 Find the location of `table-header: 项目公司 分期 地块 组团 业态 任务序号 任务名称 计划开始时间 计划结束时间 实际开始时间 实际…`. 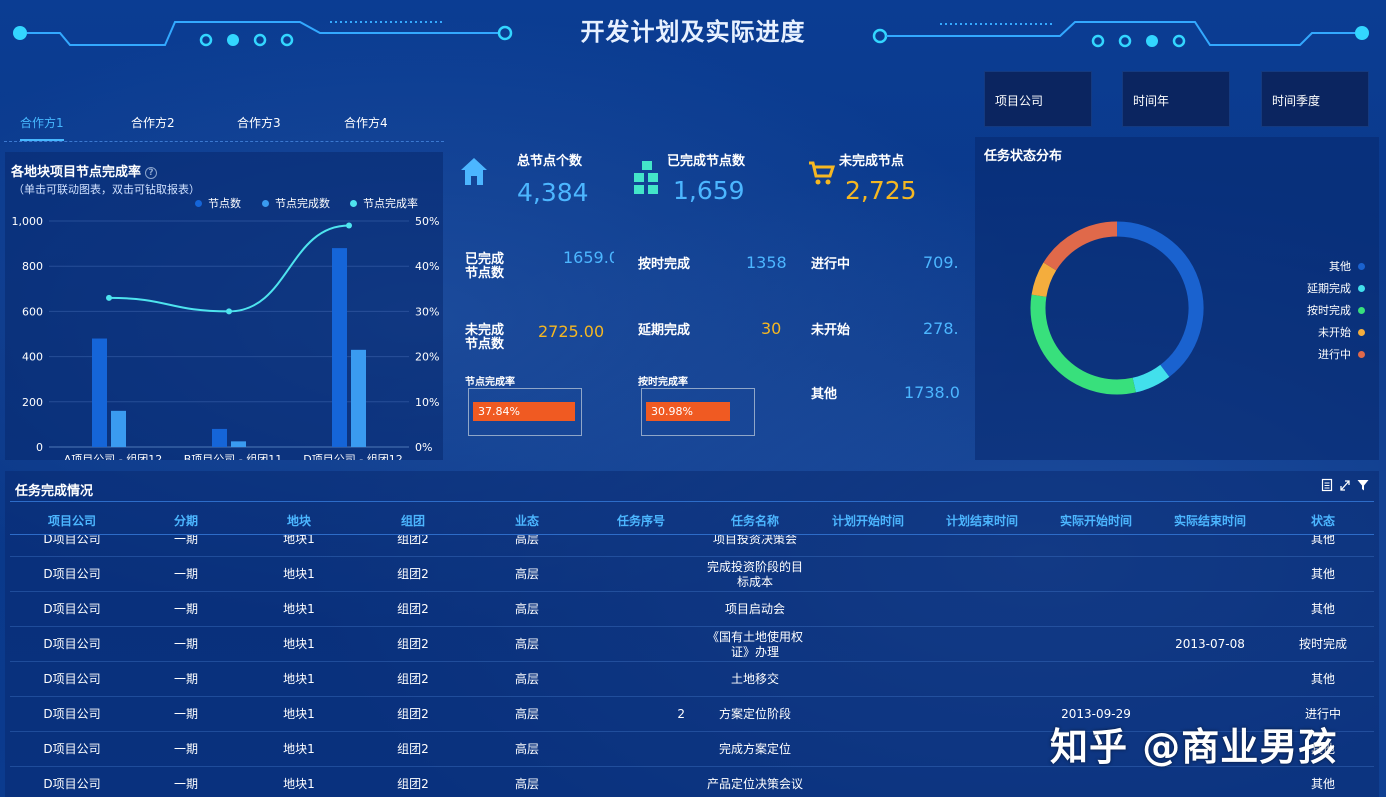

table-header: 项目公司 分期 地块 组团 业态 任务序号 任务名称 计划开始时间 计划结束时间 实际开始时间 实际… is located at coordinates (692, 518).